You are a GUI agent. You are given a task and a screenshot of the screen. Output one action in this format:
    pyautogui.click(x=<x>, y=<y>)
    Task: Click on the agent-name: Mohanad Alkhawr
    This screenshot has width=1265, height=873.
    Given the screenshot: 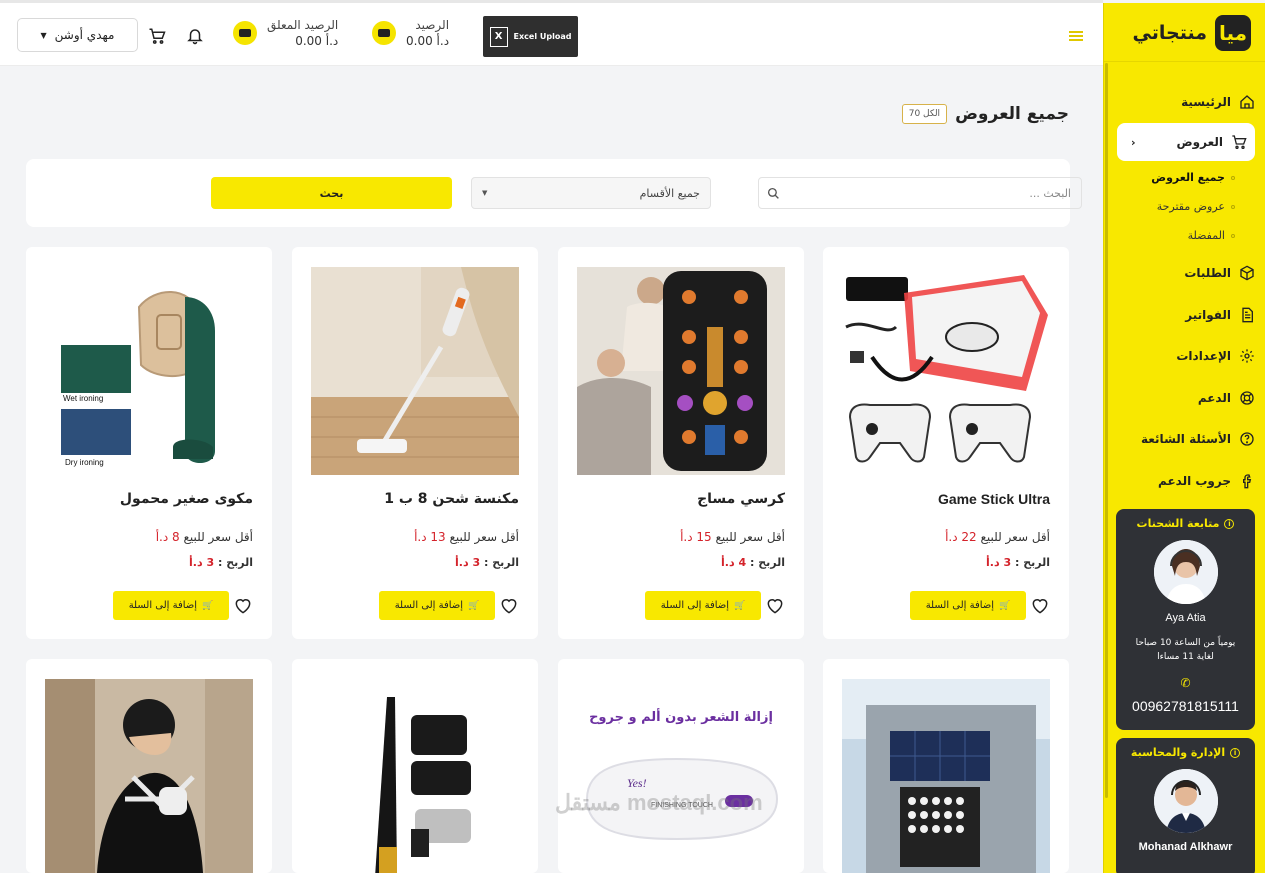 What is the action you would take?
    pyautogui.click(x=1185, y=847)
    